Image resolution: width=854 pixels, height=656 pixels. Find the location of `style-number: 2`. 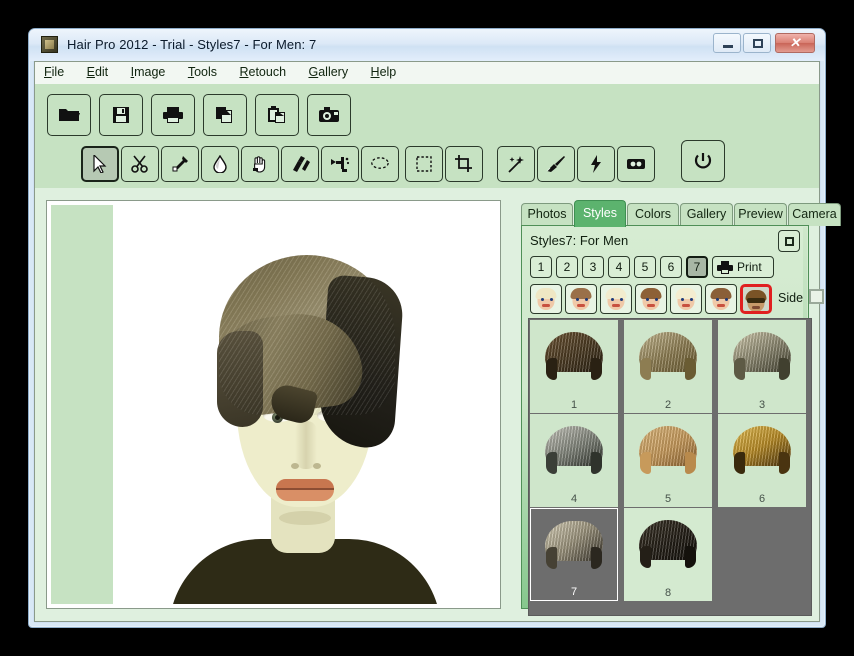

style-number: 2 is located at coordinates (668, 405).